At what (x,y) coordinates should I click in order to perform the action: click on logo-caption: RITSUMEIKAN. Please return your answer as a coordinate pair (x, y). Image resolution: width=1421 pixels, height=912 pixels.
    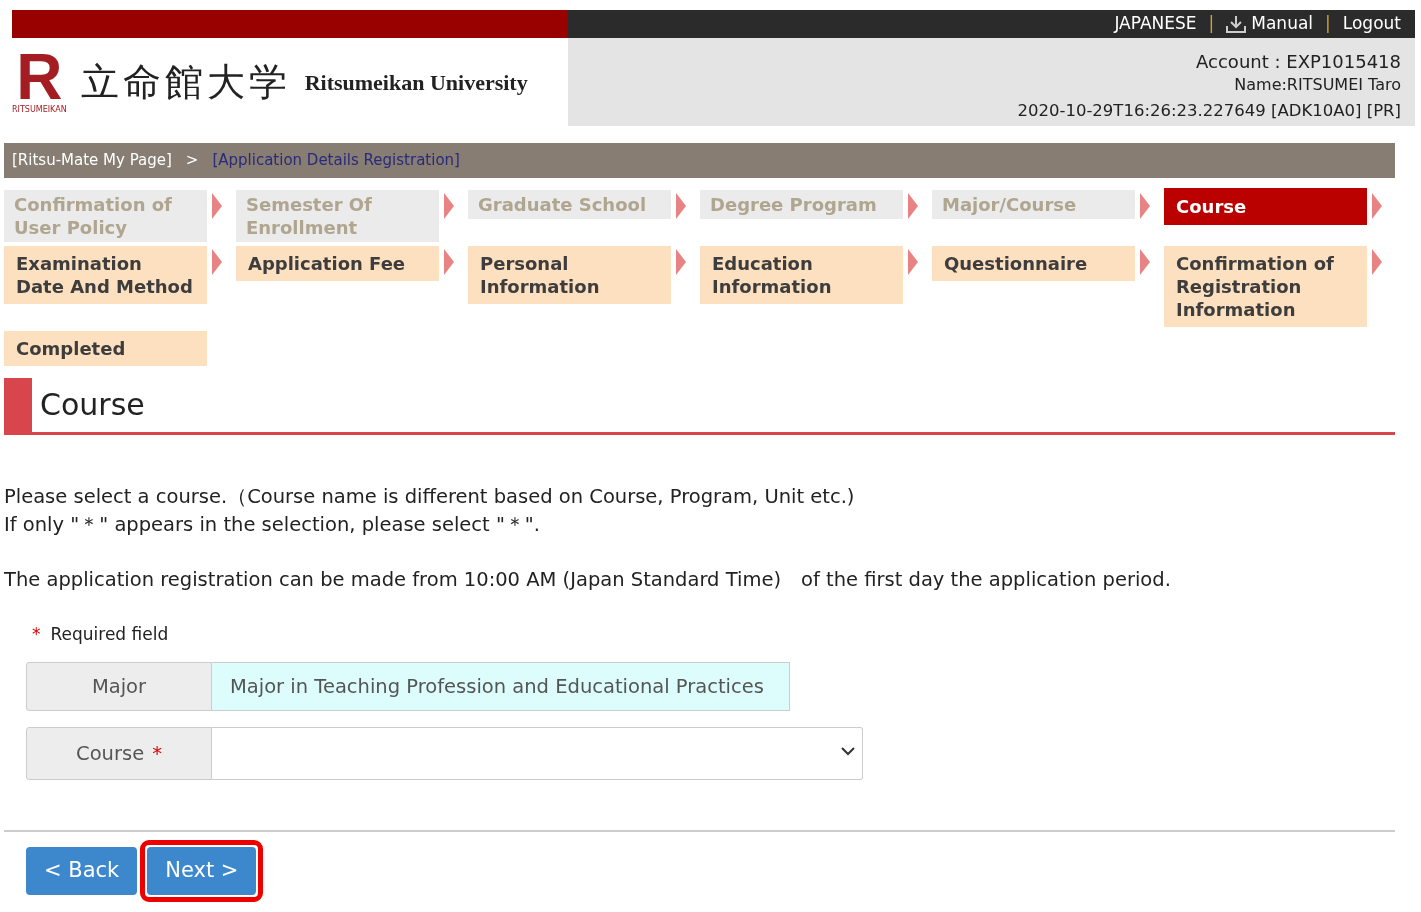
    Looking at the image, I should click on (39, 110).